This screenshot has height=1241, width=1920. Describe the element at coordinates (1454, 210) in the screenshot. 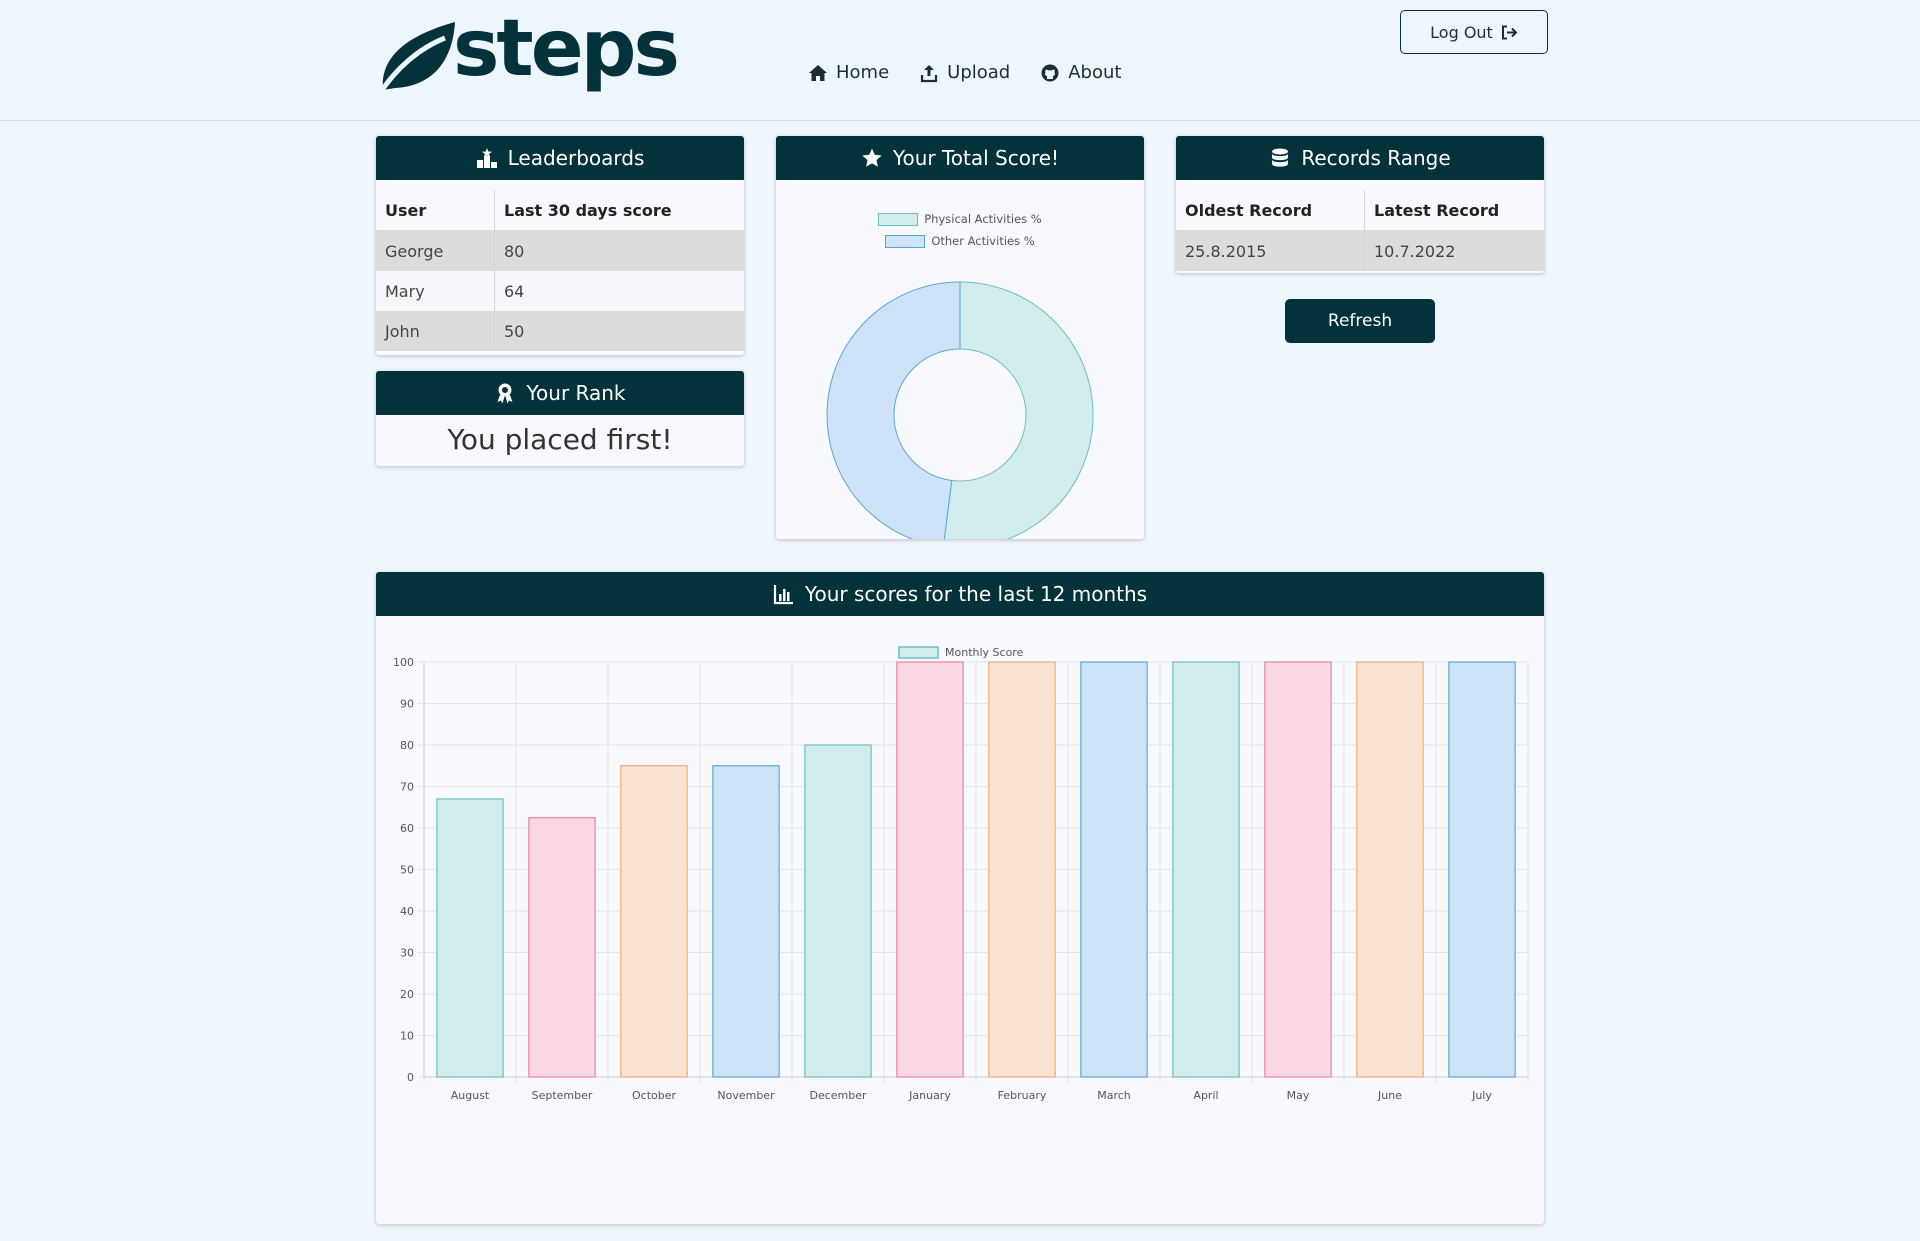

I see `column-header-latest: Latest Record` at that location.